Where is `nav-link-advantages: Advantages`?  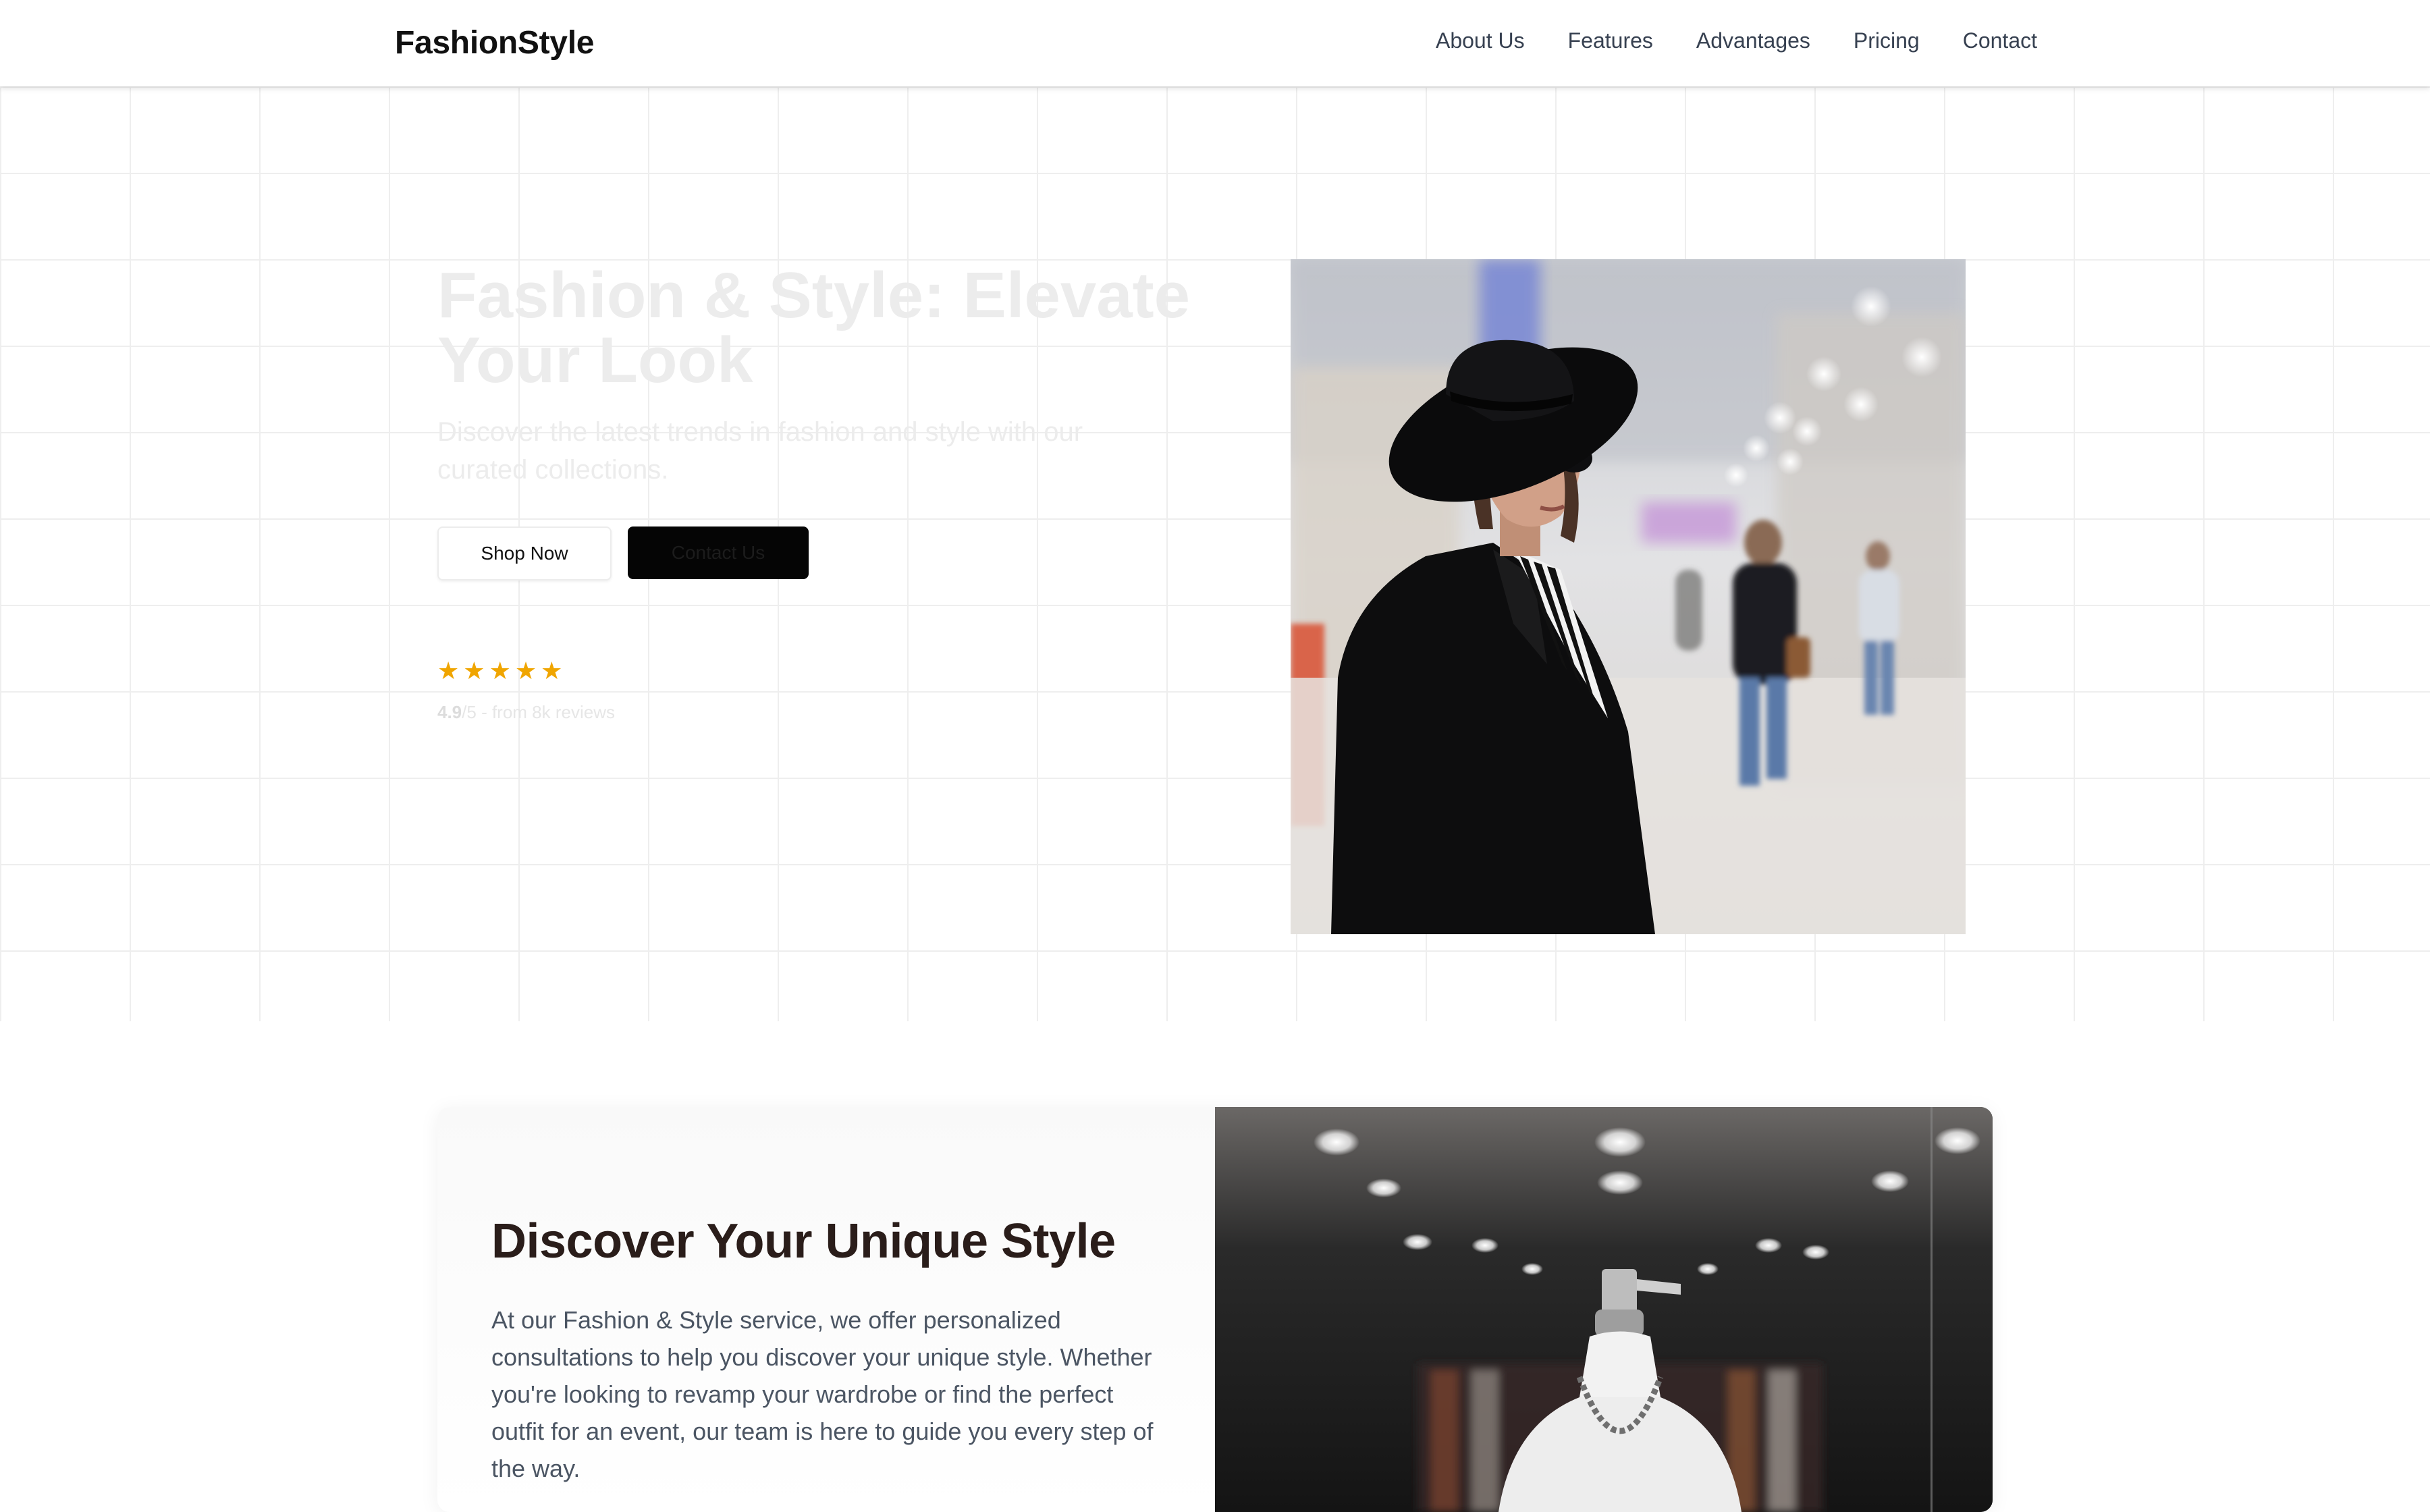
nav-link-advantages: Advantages is located at coordinates (1753, 40).